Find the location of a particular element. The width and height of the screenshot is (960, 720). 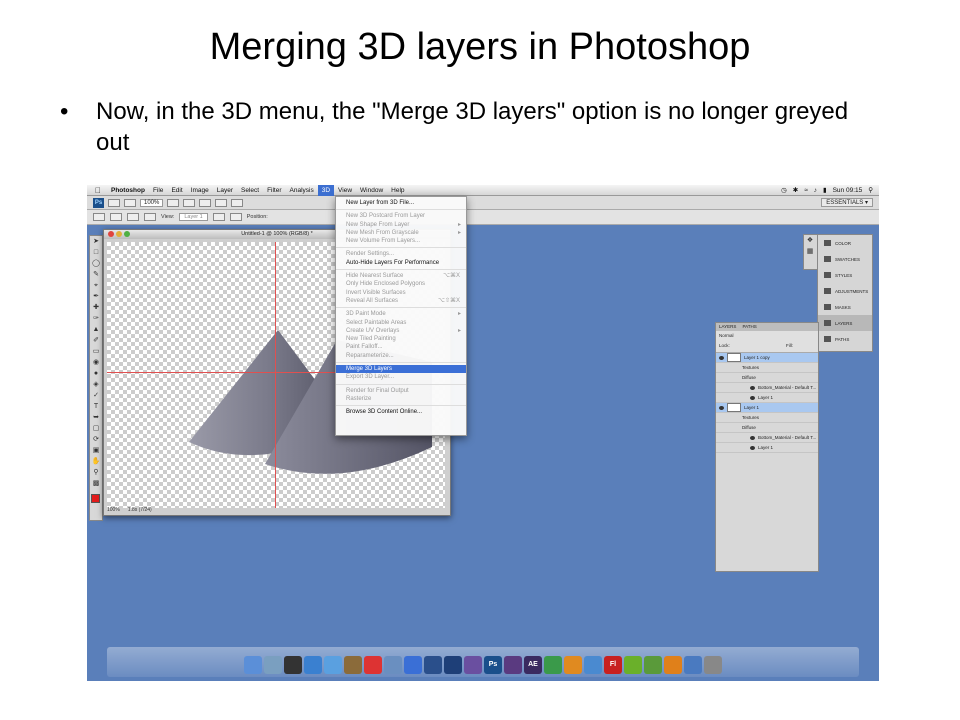

dock-vlc-icon is located at coordinates (673, 665).